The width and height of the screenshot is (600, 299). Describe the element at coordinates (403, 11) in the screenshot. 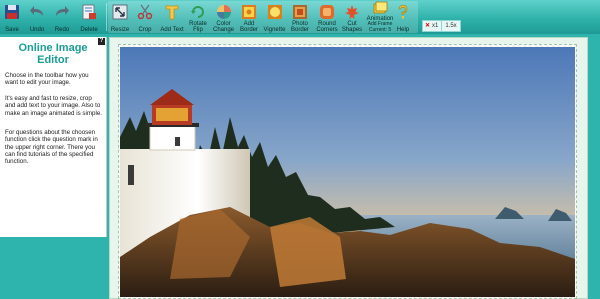

I see `question-mark-icon` at that location.